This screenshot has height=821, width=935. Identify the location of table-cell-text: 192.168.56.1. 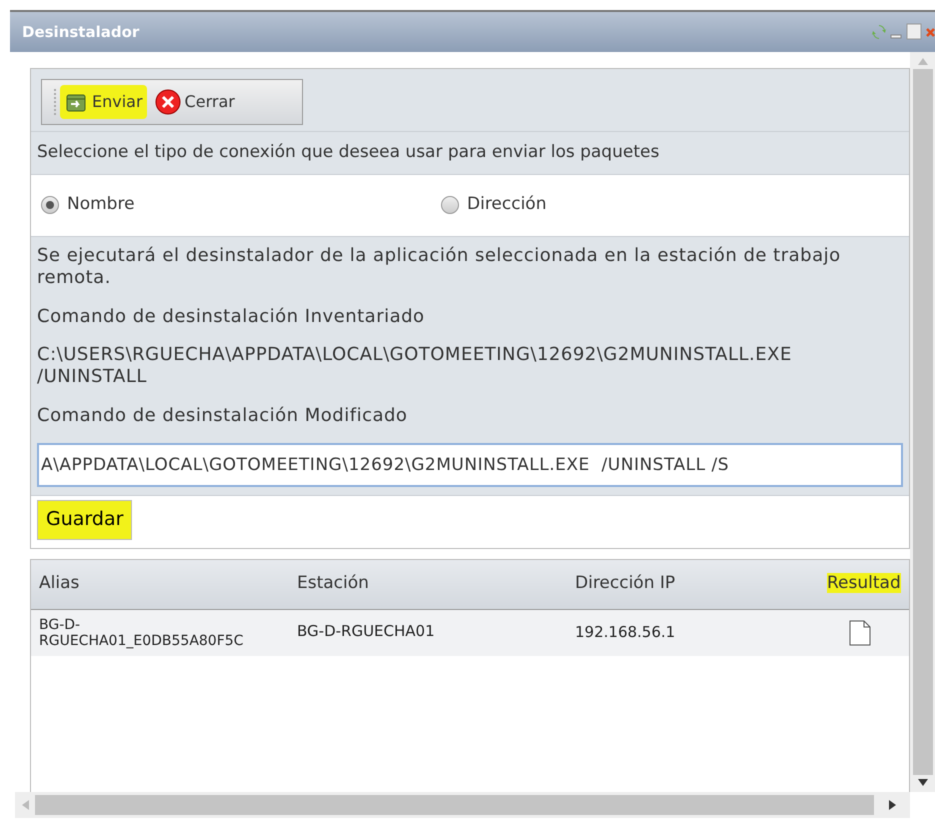
(625, 633).